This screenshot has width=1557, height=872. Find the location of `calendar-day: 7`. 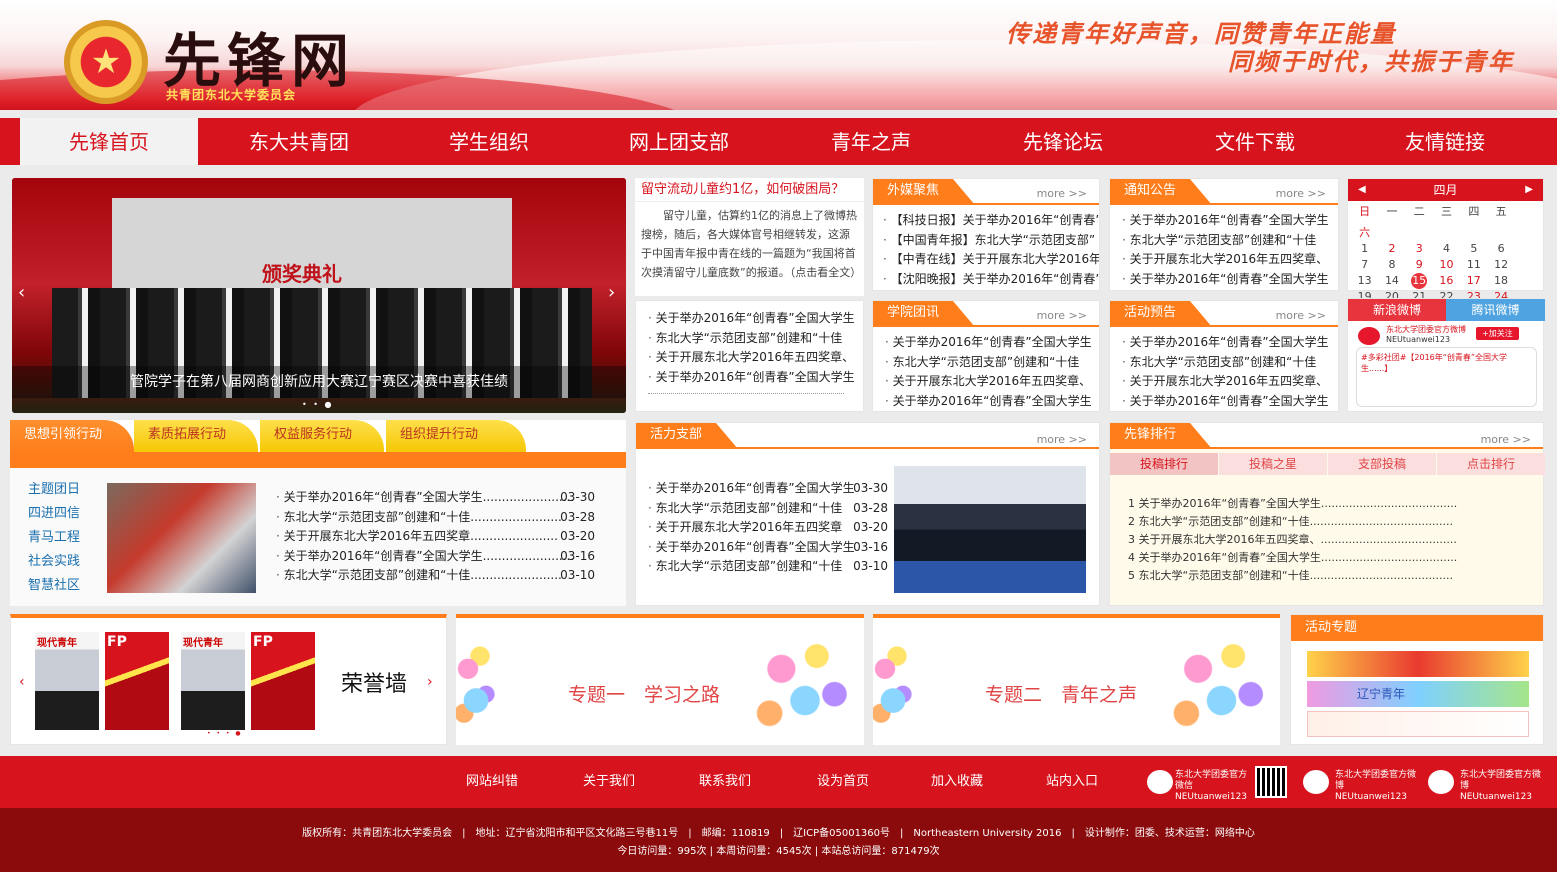

calendar-day: 7 is located at coordinates (1364, 265).